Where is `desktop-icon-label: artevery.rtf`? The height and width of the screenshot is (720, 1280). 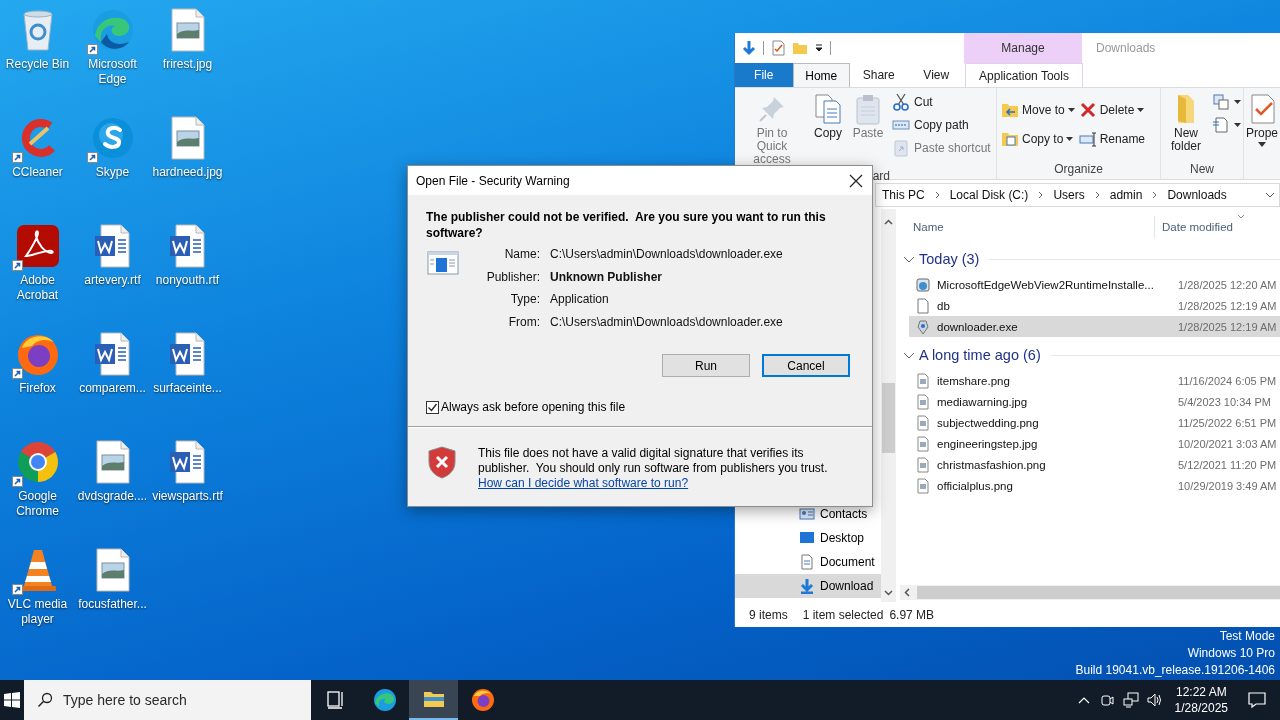 desktop-icon-label: artevery.rtf is located at coordinates (112, 280).